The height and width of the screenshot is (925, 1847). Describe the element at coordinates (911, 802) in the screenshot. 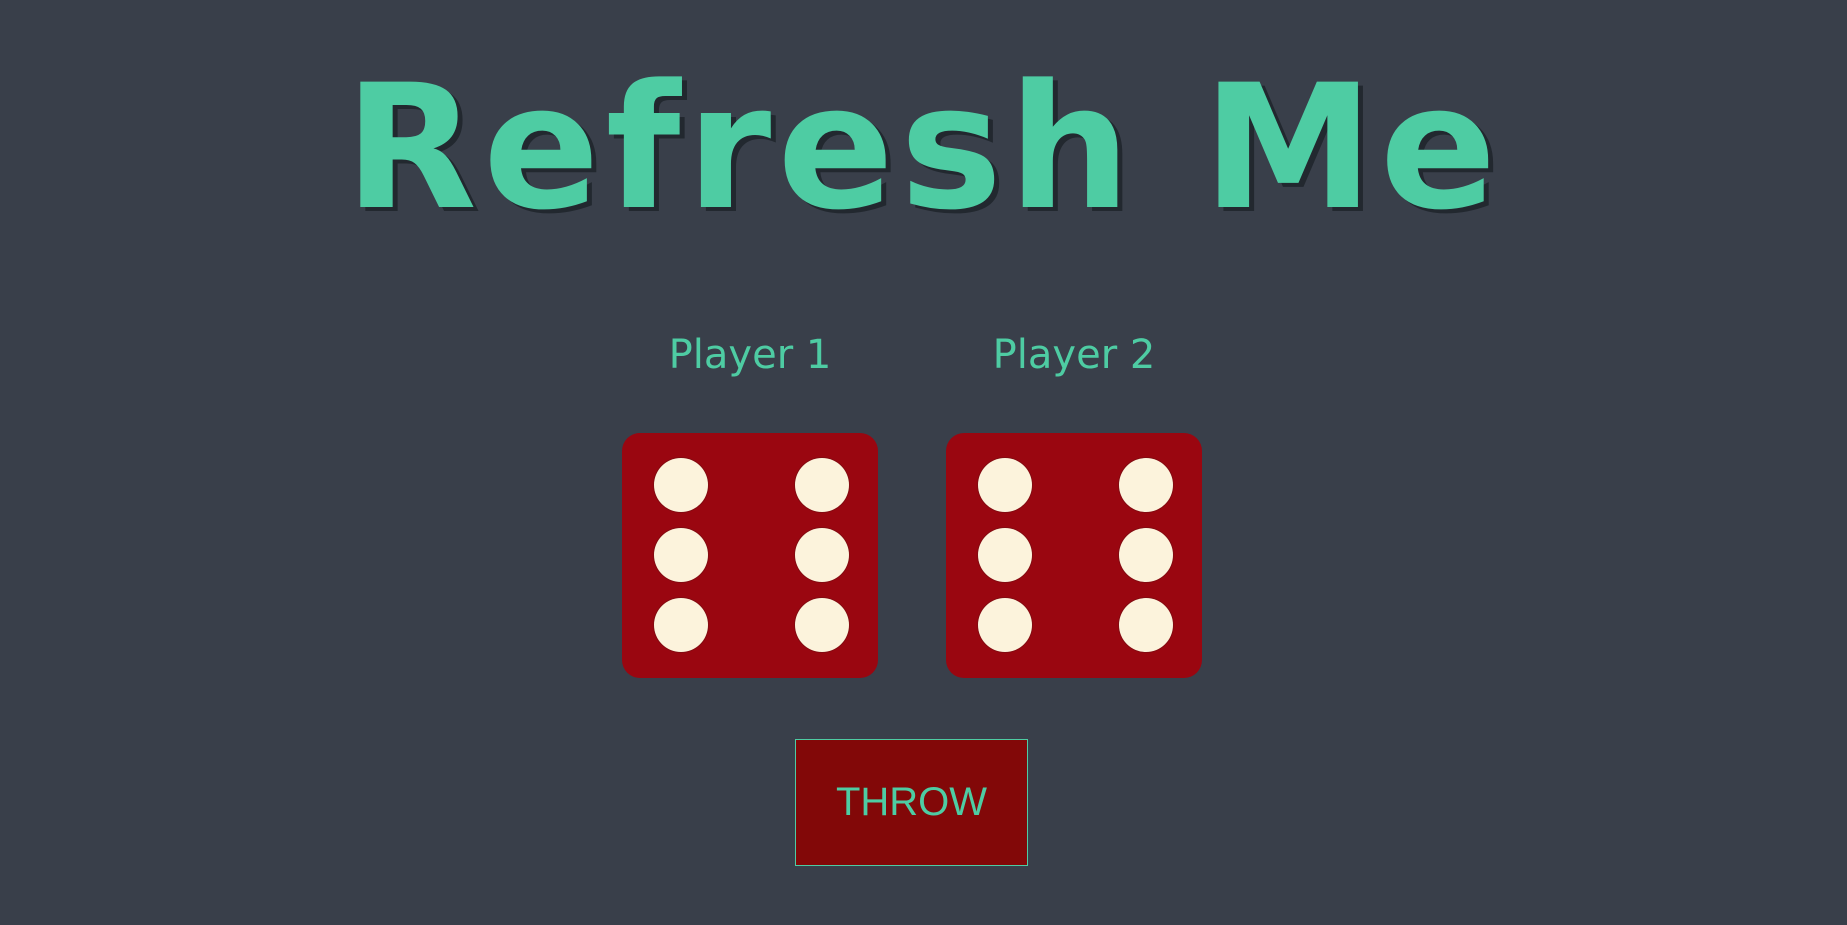

I see `throw-button: THROW` at that location.